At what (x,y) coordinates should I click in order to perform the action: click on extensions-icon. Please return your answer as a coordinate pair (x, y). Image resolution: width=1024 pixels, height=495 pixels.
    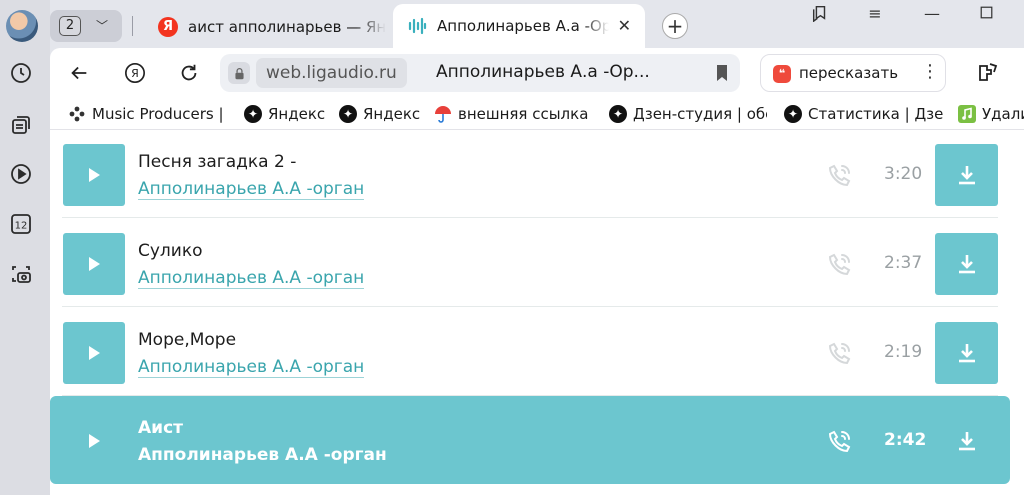
    Looking at the image, I should click on (988, 73).